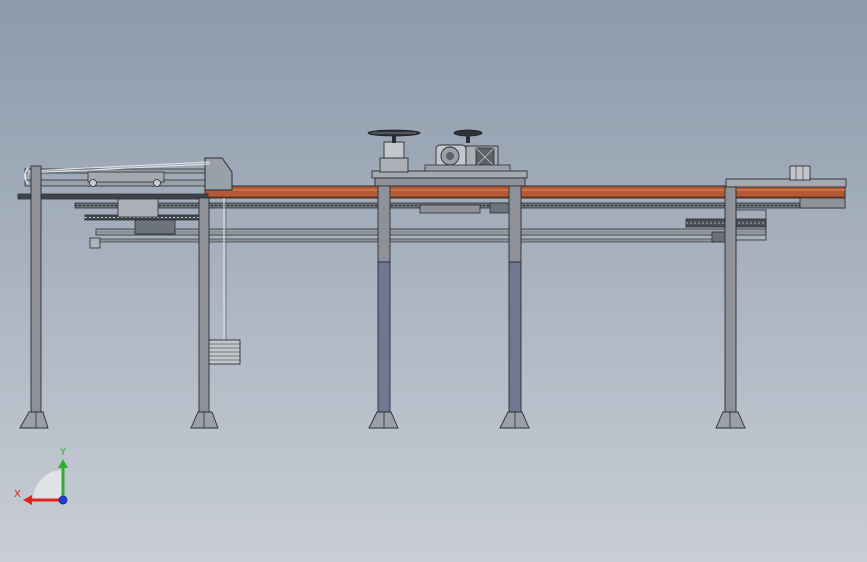 The width and height of the screenshot is (867, 562). Describe the element at coordinates (125, 178) in the screenshot. I see `left-head-frame` at that location.